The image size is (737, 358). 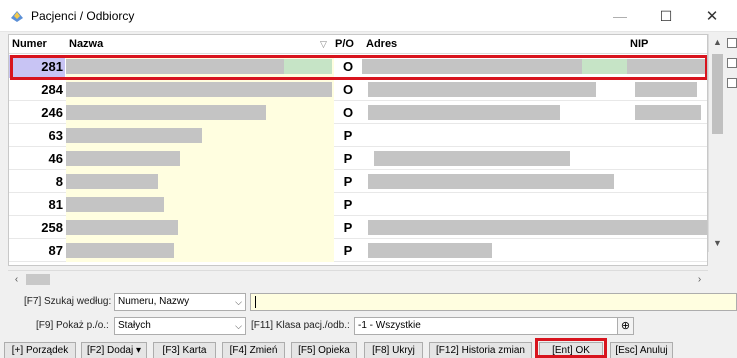 What do you see at coordinates (52, 112) in the screenshot?
I see `row-number: 246` at bounding box center [52, 112].